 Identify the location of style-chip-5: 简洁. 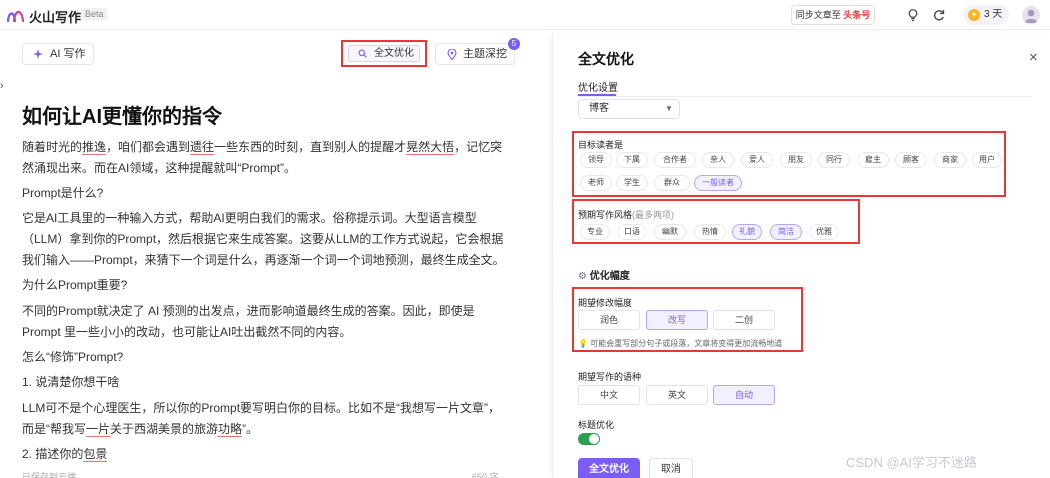
(786, 232).